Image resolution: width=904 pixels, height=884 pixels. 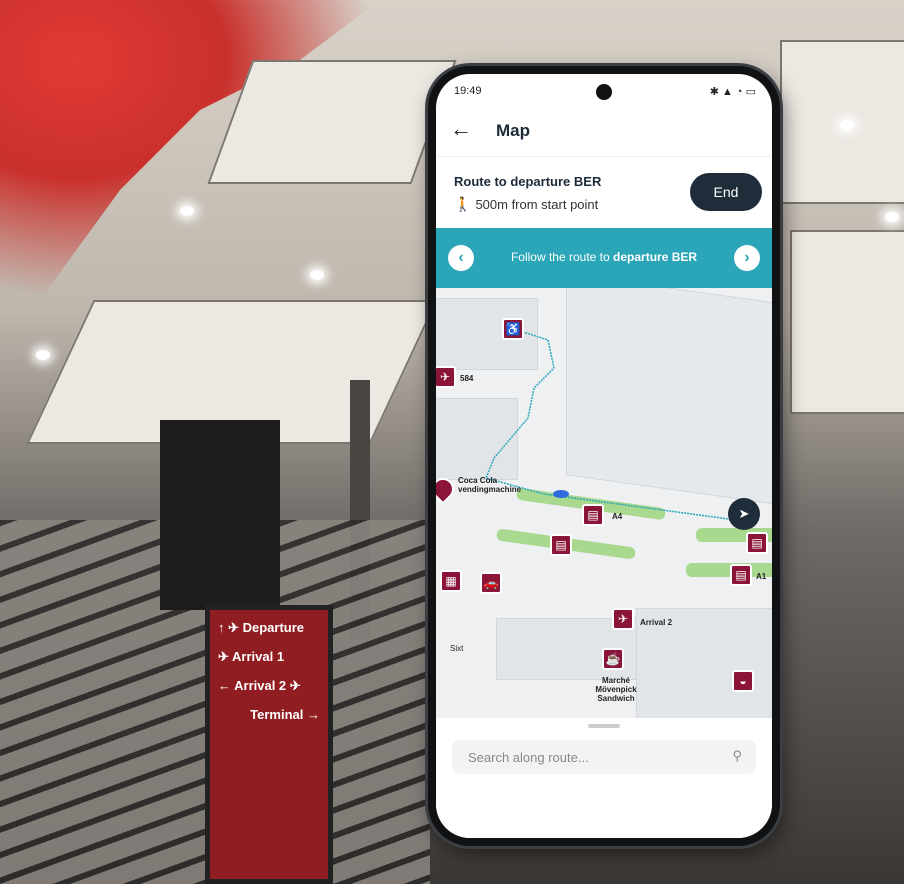 I want to click on navigation-arrow-icon: ➤, so click(x=744, y=514).